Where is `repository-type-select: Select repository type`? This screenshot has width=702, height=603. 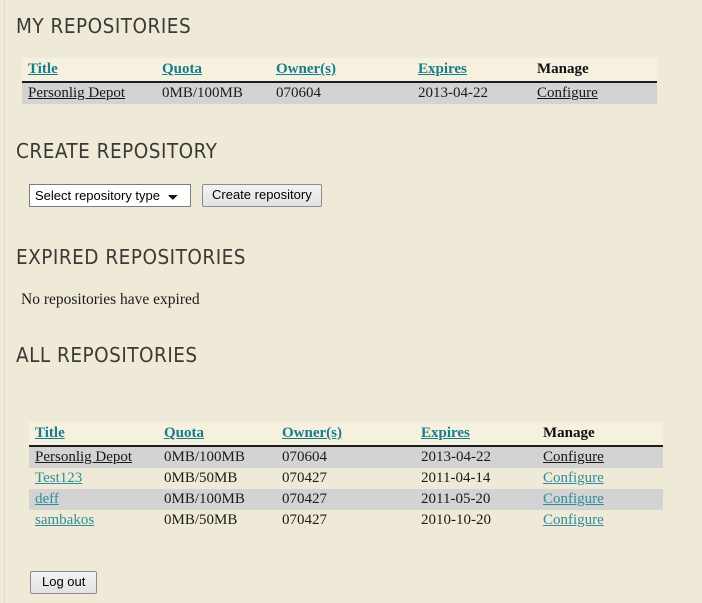 repository-type-select: Select repository type is located at coordinates (110, 195).